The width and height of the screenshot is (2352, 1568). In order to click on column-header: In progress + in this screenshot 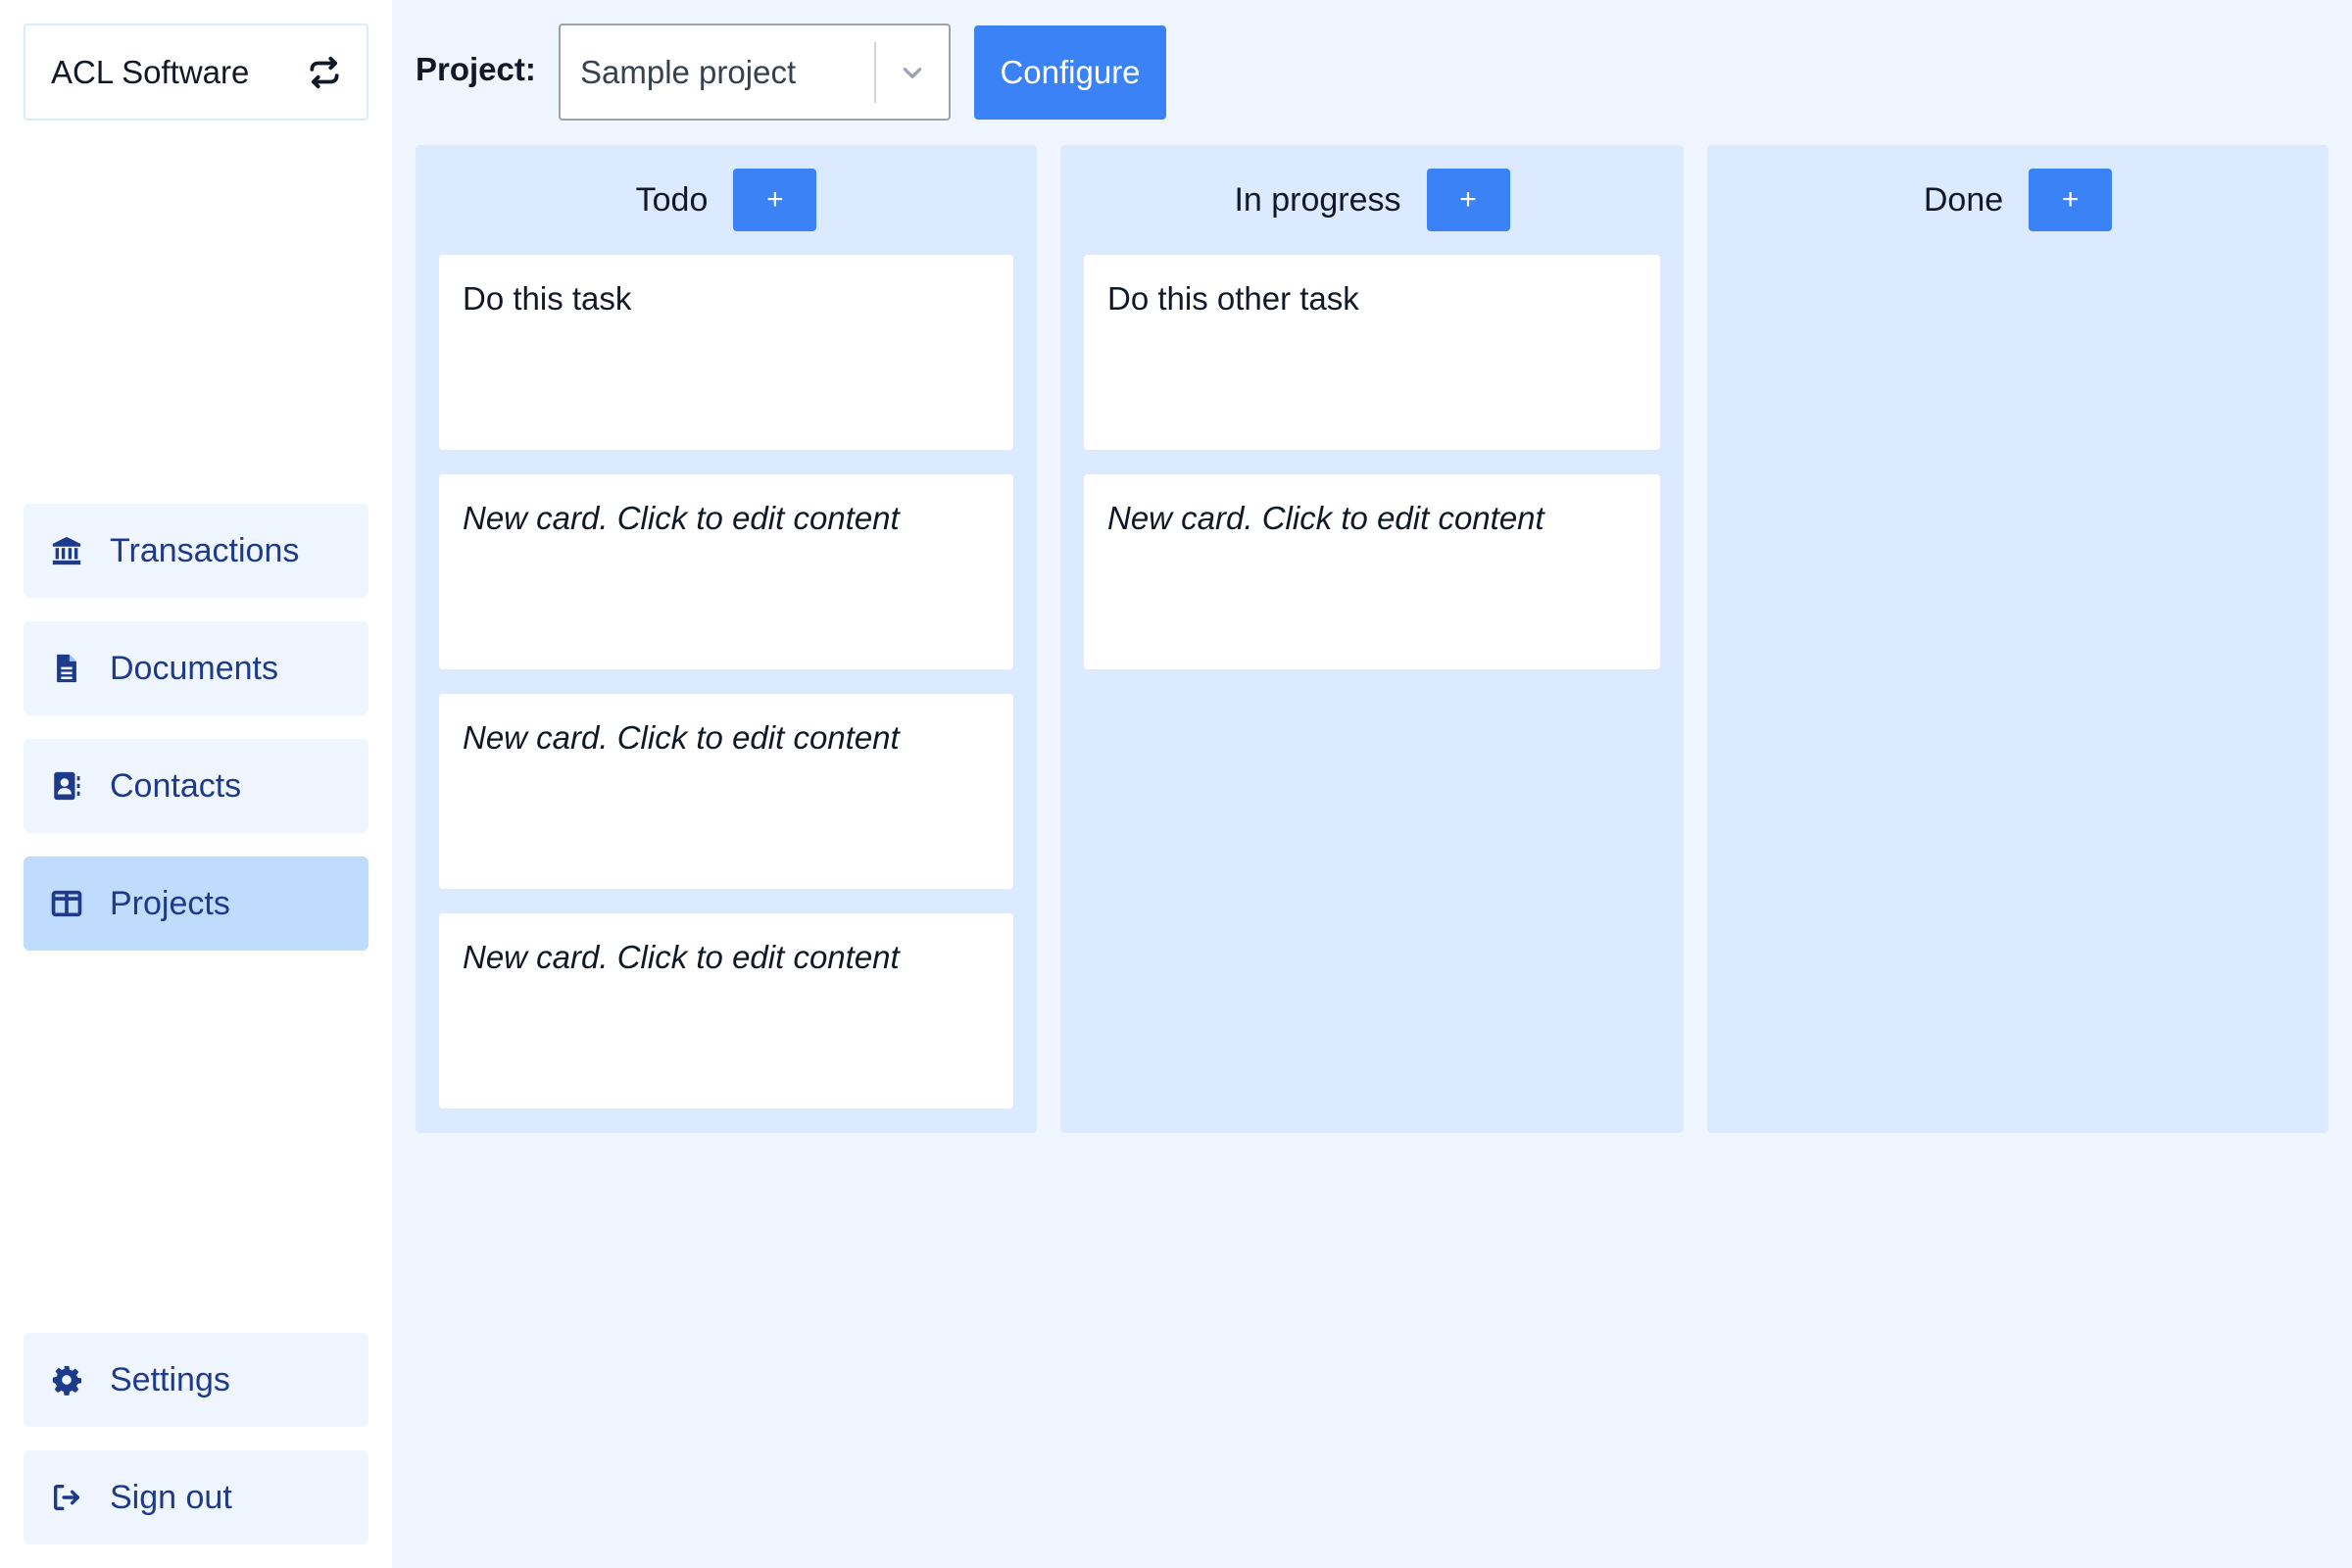, I will do `click(1372, 200)`.